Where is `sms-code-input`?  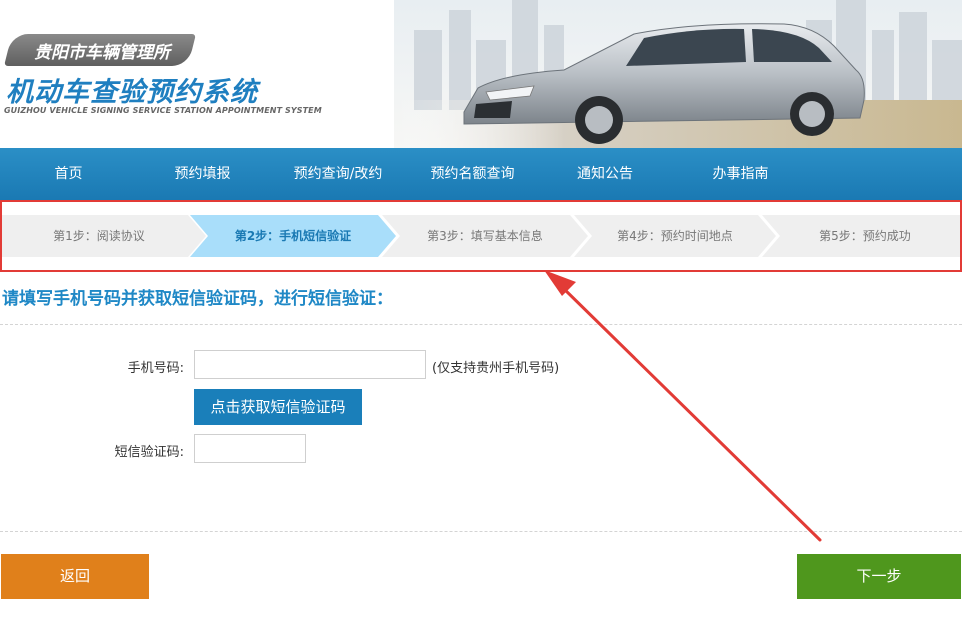 sms-code-input is located at coordinates (250, 448).